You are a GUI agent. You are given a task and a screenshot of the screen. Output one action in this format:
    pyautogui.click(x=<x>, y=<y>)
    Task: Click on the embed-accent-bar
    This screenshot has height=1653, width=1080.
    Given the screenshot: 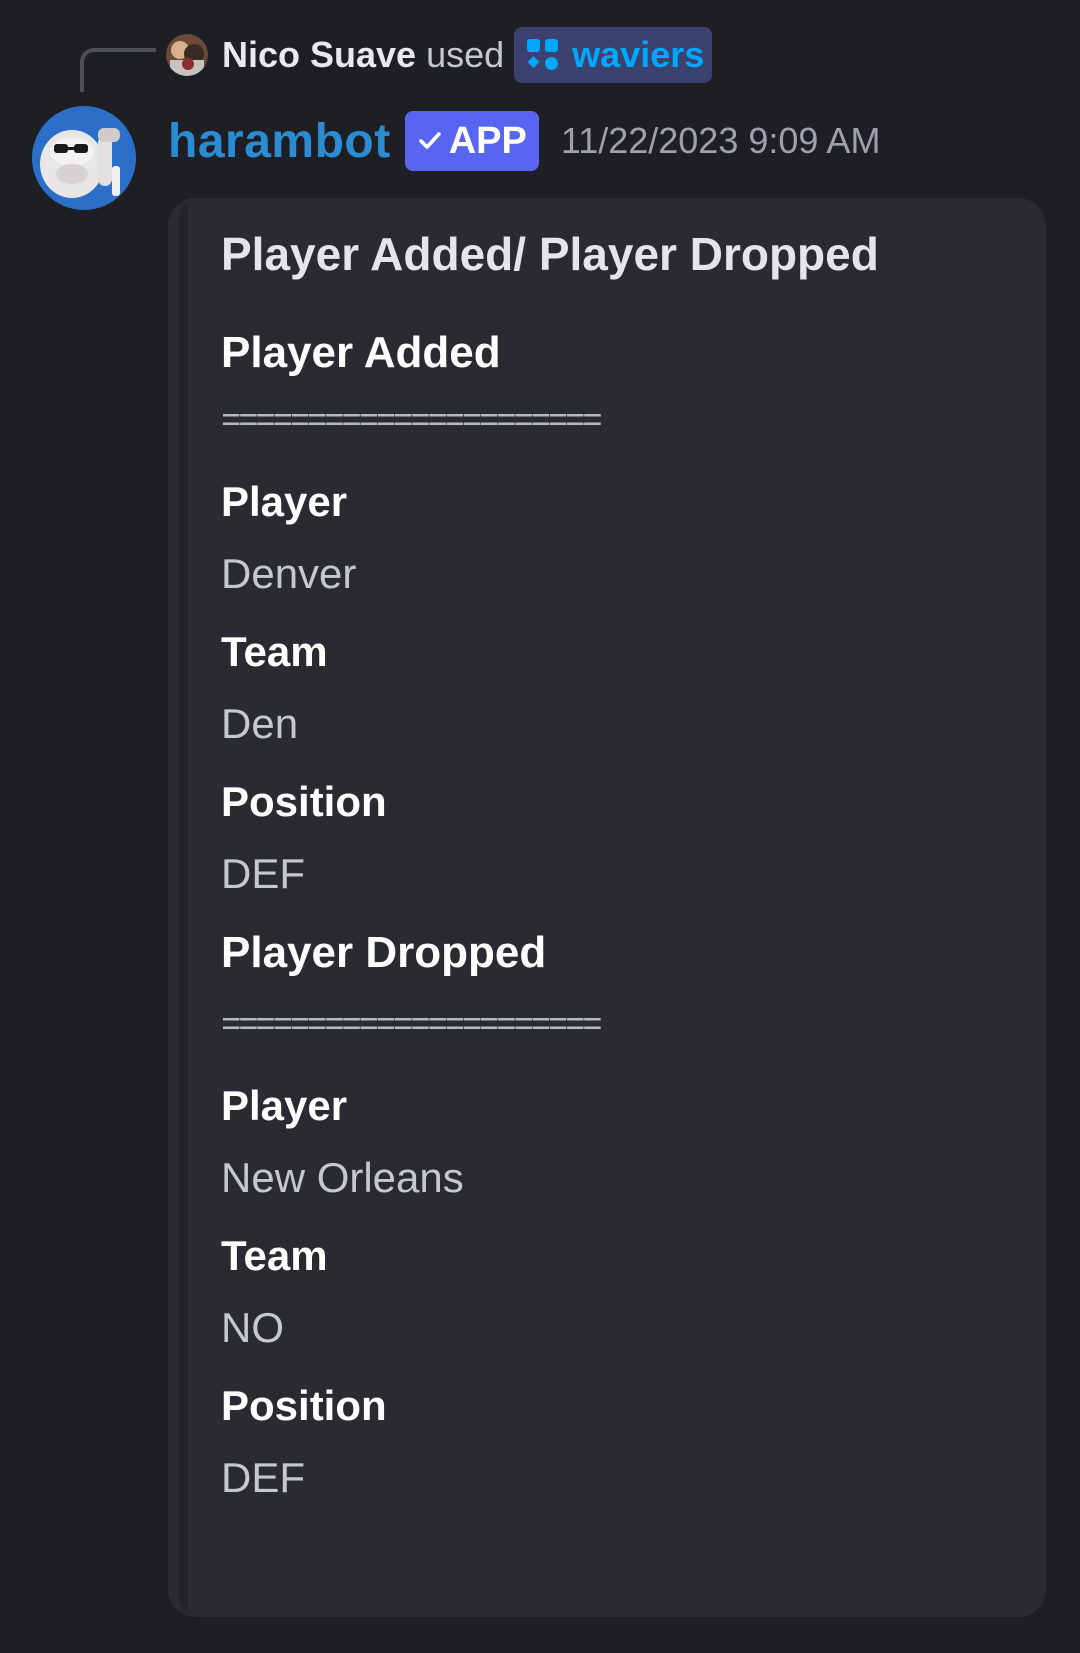 What is the action you would take?
    pyautogui.click(x=183, y=907)
    